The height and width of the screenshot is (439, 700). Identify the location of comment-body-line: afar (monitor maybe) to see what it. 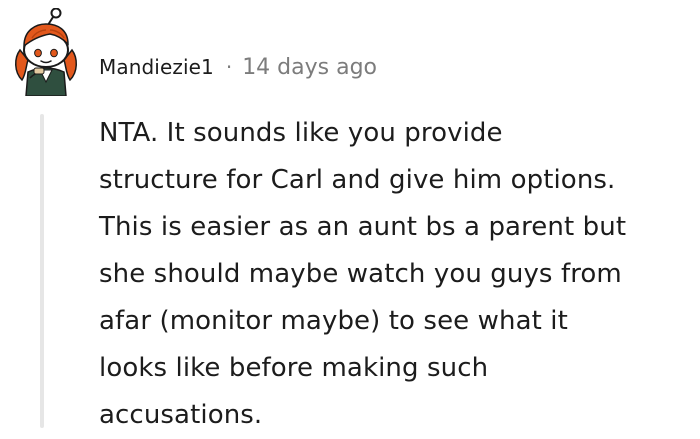
(333, 321).